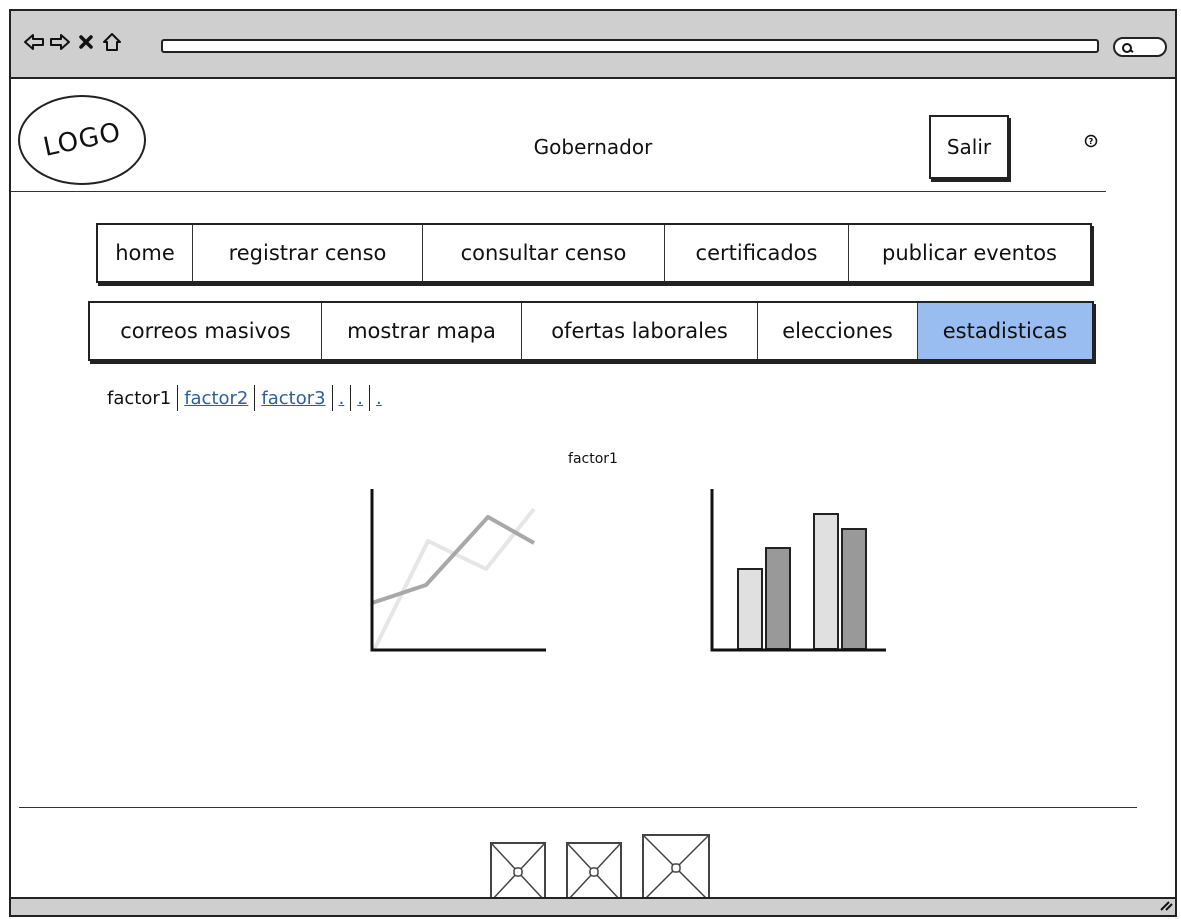  What do you see at coordinates (308, 253) in the screenshot?
I see `menu-item-registrar-censo: registrar censo` at bounding box center [308, 253].